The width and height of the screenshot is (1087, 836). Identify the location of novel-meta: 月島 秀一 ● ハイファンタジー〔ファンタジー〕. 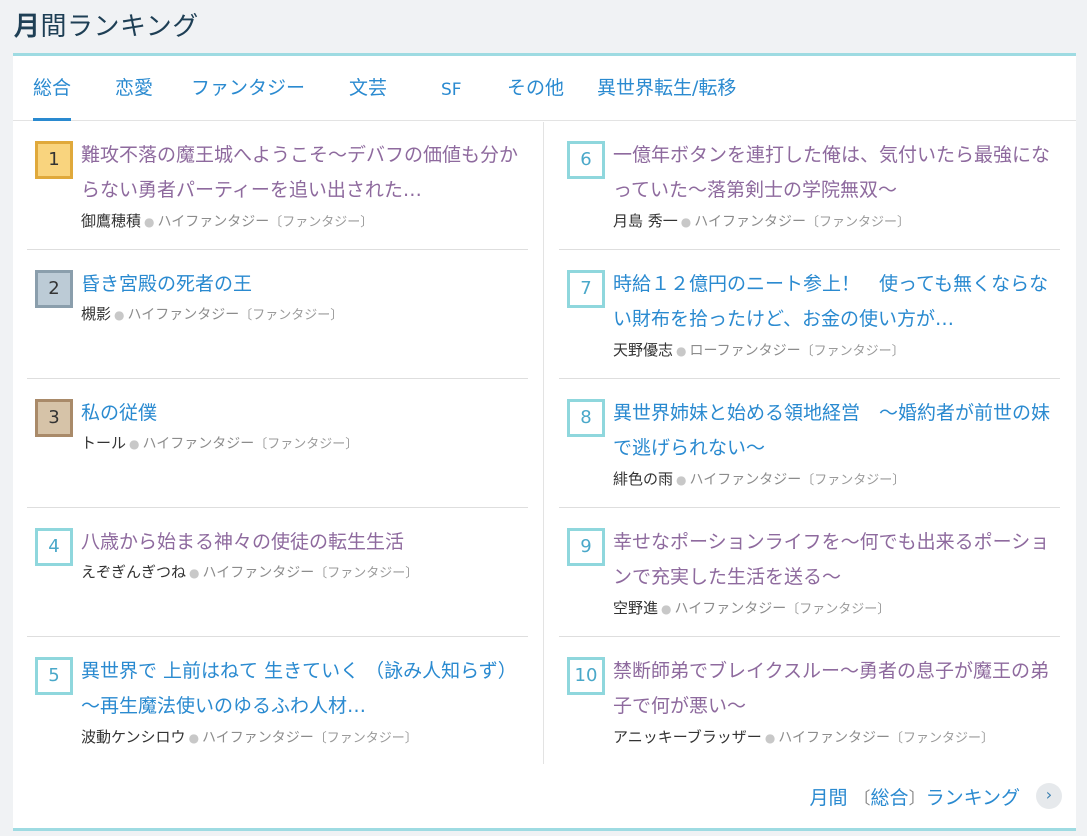
(835, 220).